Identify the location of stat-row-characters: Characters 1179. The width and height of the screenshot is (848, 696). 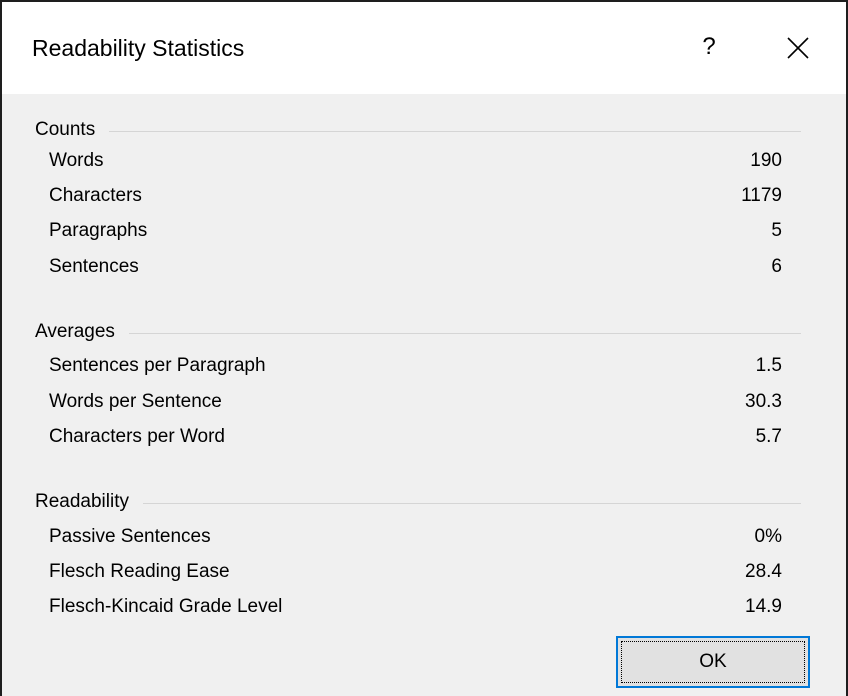
(415, 196).